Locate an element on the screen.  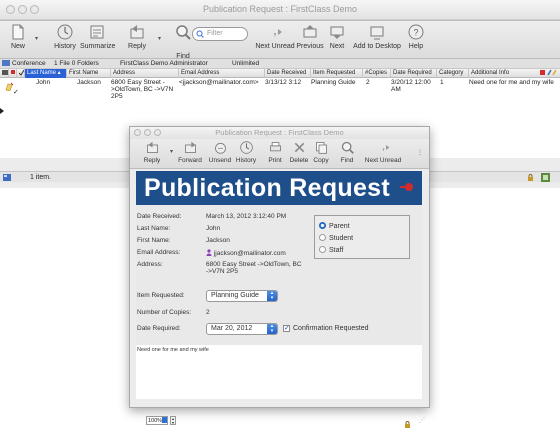
doc-find-button: Find is located at coordinates (347, 152).